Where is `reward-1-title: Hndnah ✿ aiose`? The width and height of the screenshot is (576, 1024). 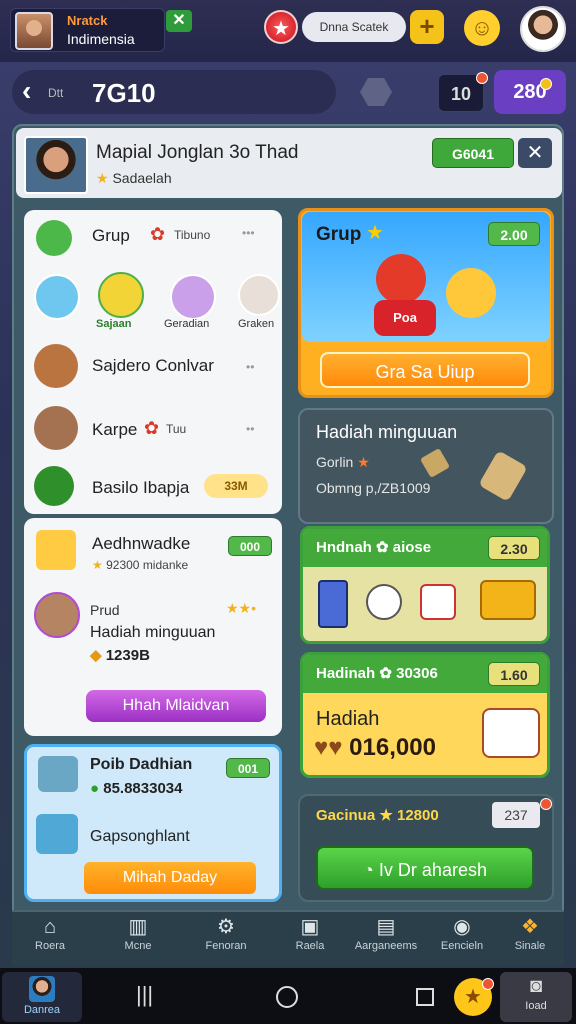
reward-1-title: Hndnah ✿ aiose is located at coordinates (374, 547).